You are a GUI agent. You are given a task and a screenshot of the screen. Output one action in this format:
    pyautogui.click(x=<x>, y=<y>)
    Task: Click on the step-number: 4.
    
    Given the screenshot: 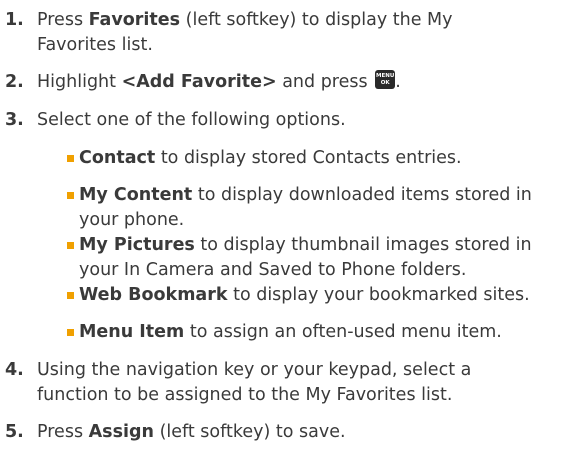 What is the action you would take?
    pyautogui.click(x=14, y=370)
    